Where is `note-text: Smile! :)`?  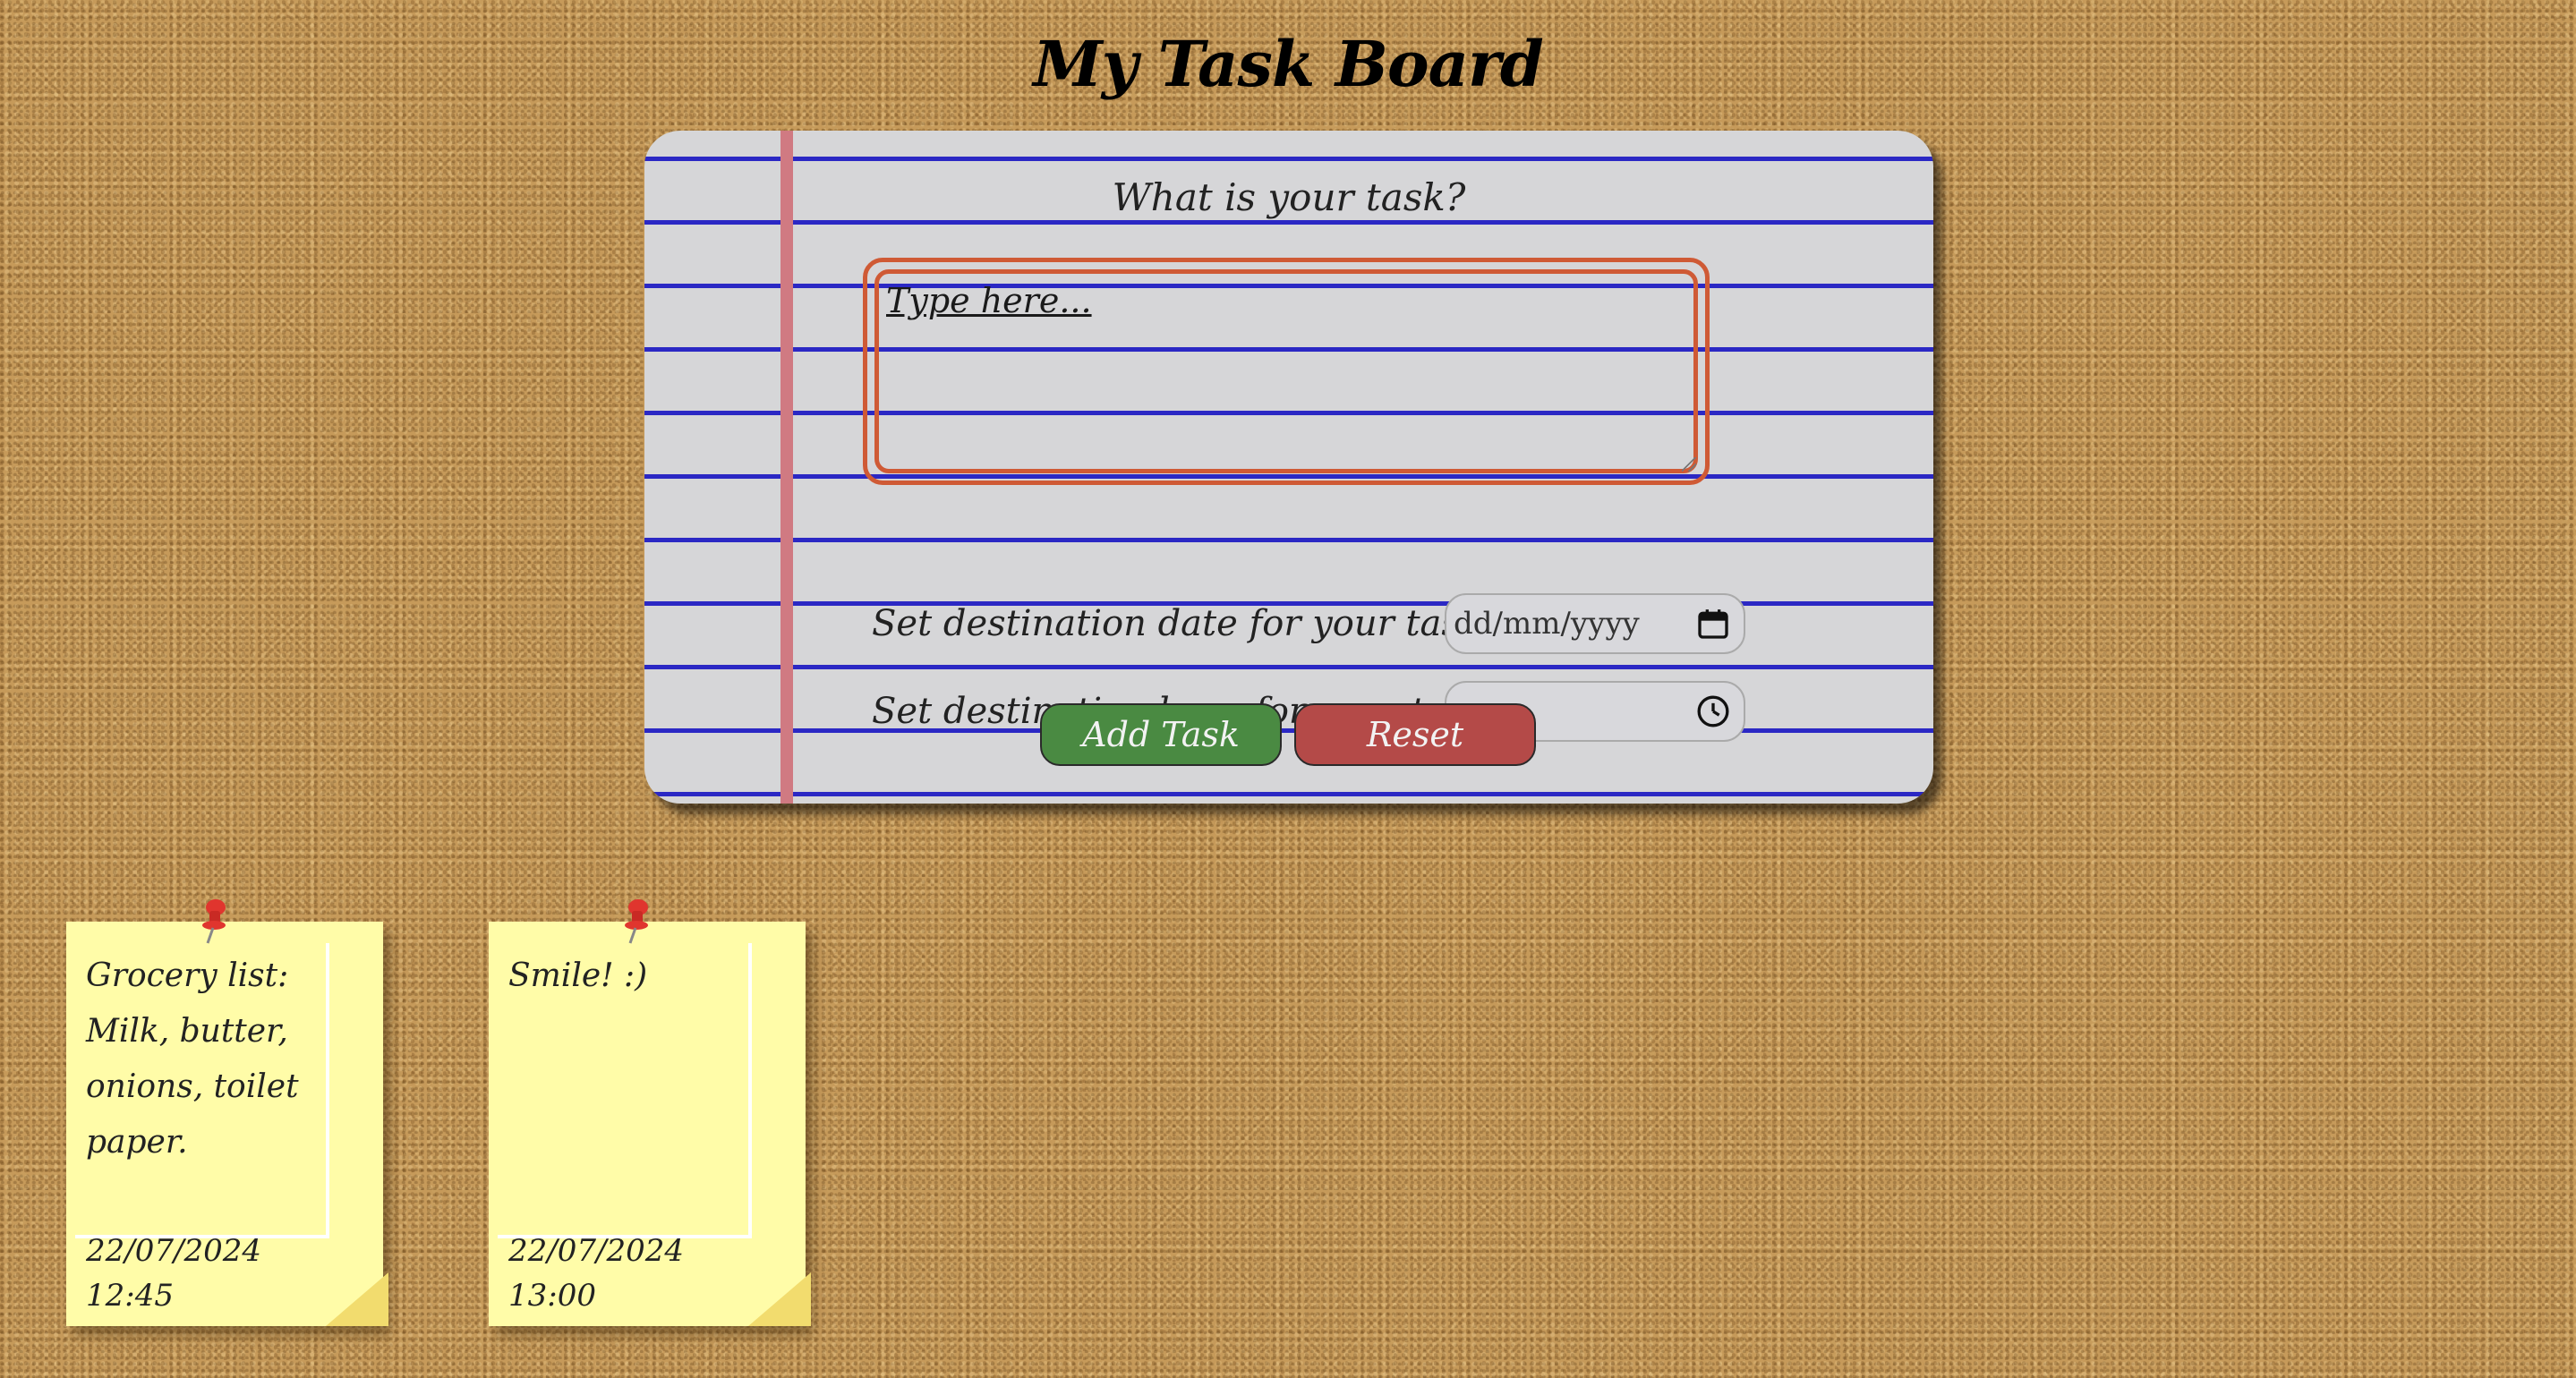 note-text: Smile! :) is located at coordinates (578, 976).